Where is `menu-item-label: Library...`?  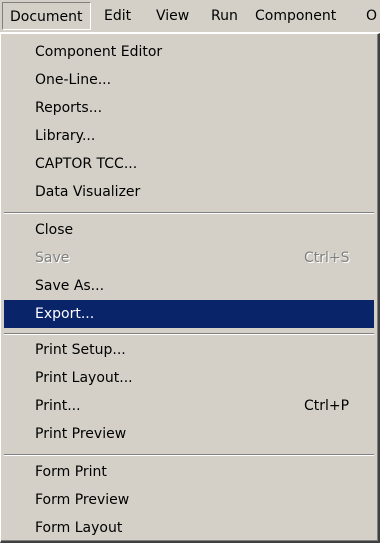
menu-item-label: Library... is located at coordinates (65, 136).